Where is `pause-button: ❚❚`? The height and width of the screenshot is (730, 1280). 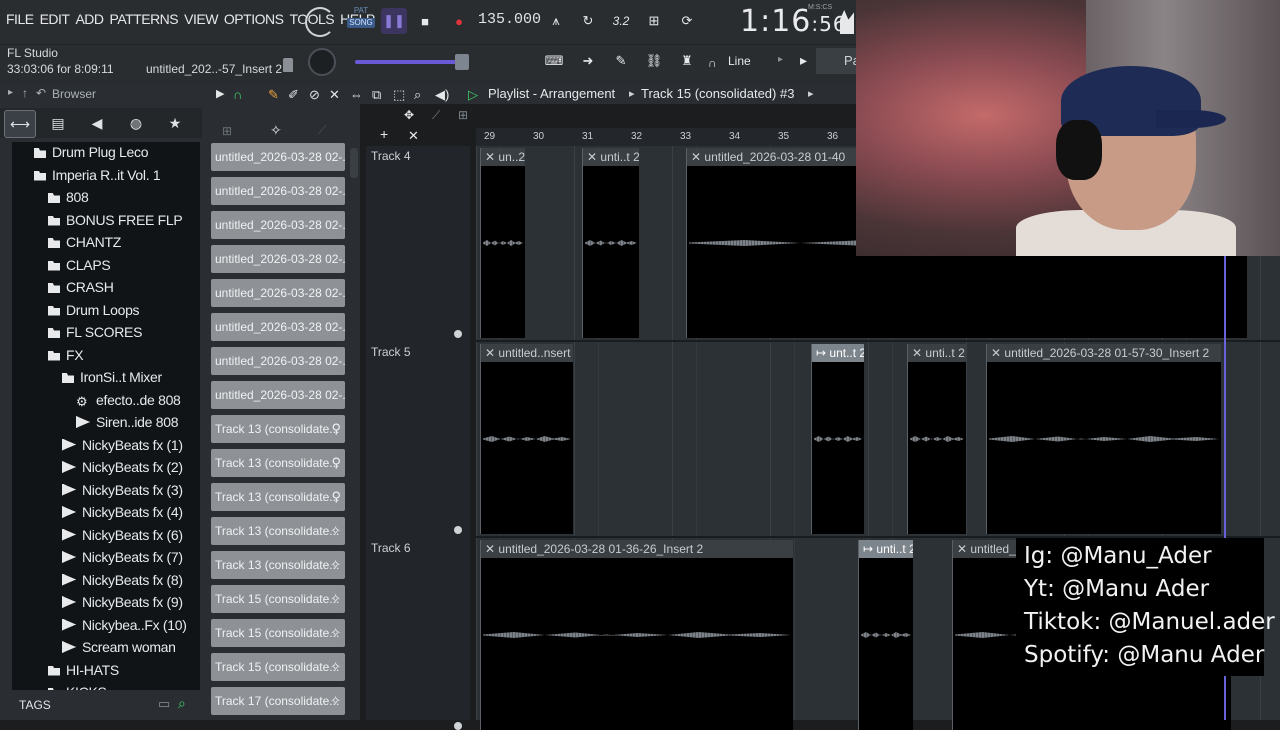 pause-button: ❚❚ is located at coordinates (394, 21).